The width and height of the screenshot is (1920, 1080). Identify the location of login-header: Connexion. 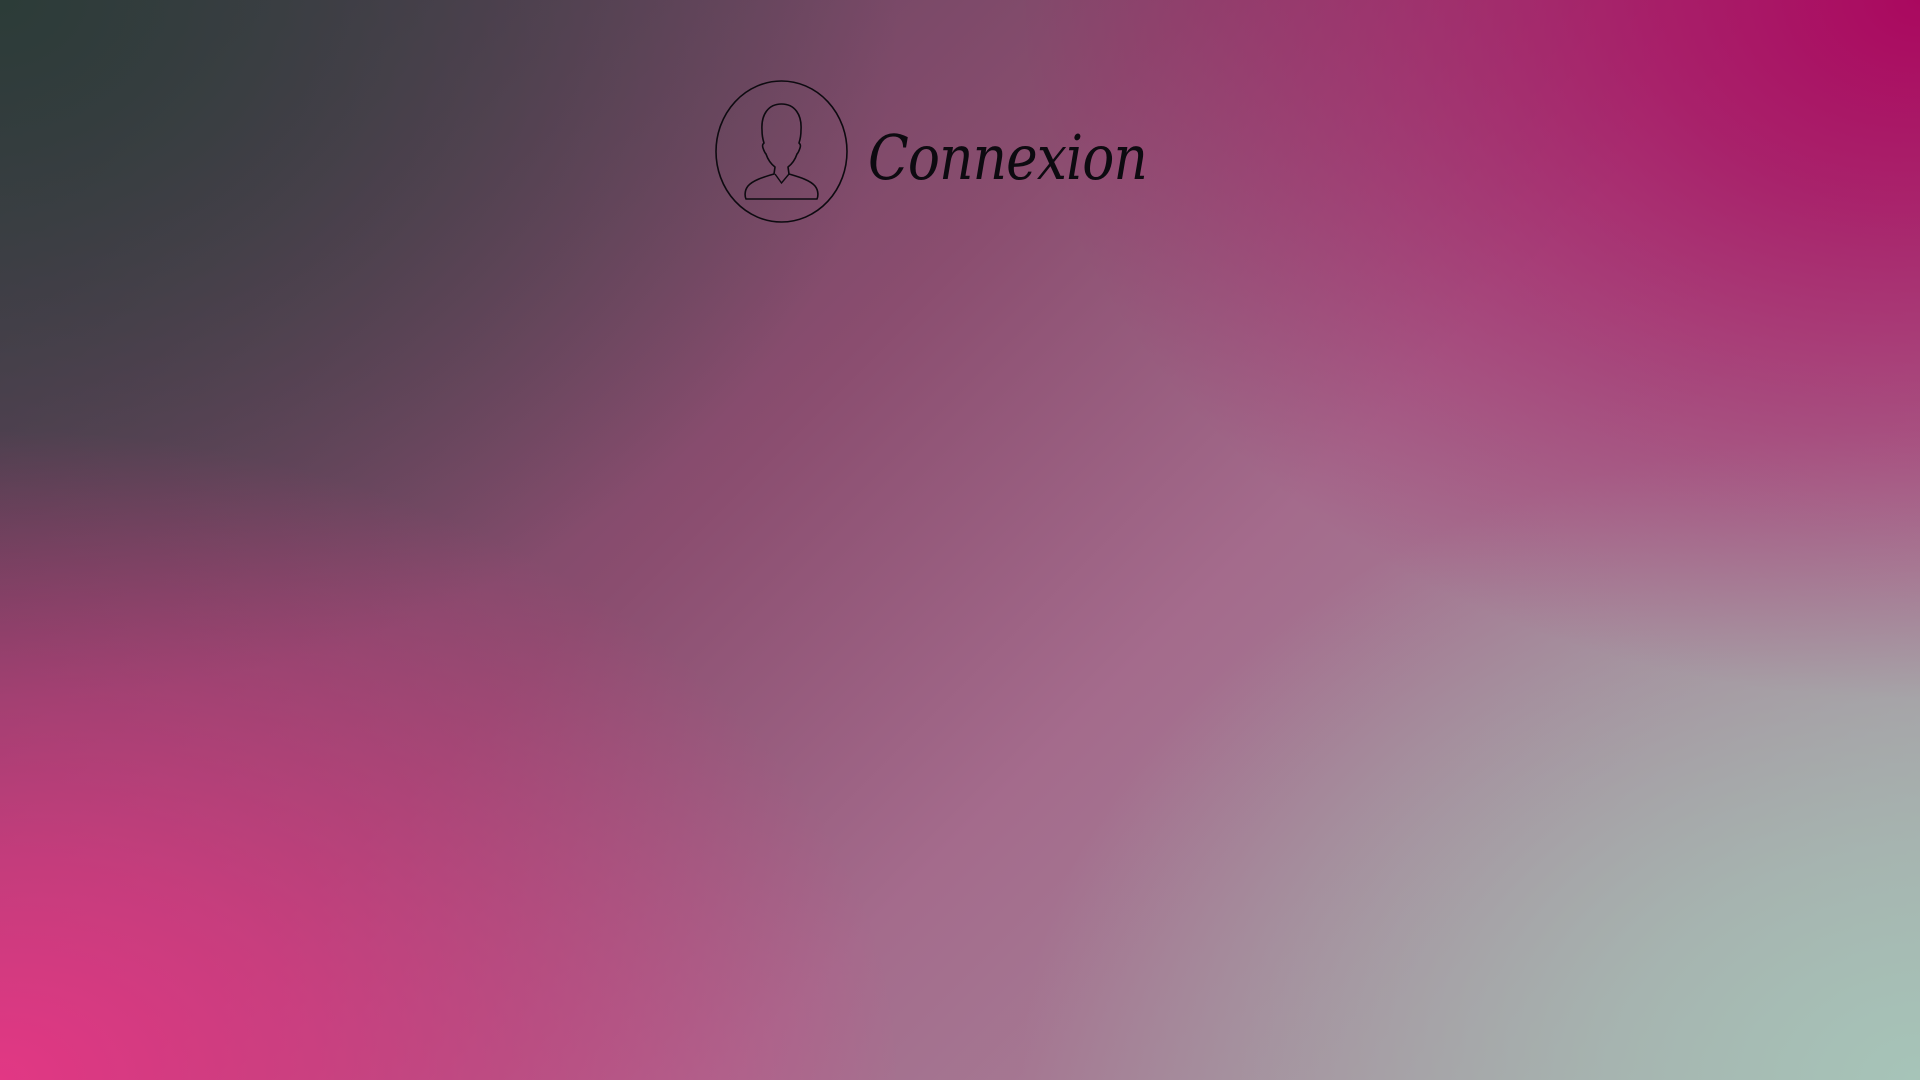
(953, 151).